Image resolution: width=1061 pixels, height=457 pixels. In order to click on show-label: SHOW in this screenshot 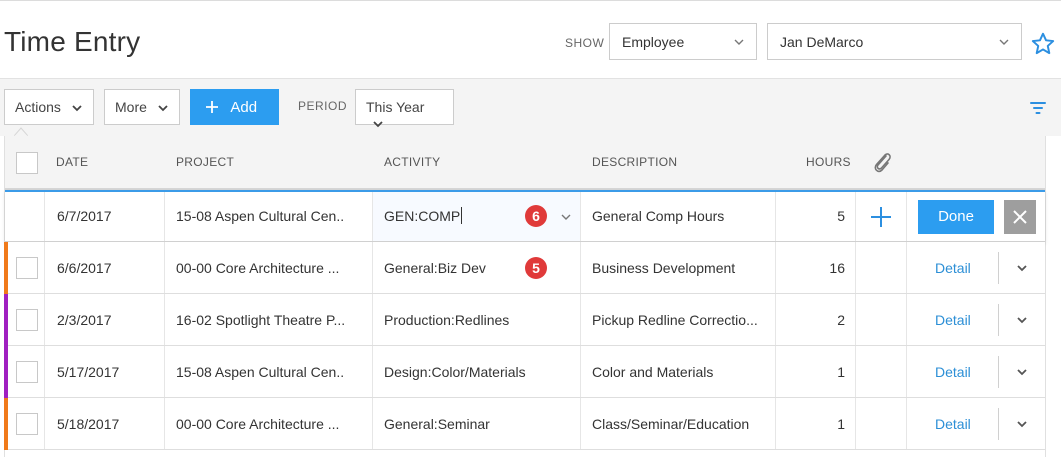, I will do `click(585, 43)`.